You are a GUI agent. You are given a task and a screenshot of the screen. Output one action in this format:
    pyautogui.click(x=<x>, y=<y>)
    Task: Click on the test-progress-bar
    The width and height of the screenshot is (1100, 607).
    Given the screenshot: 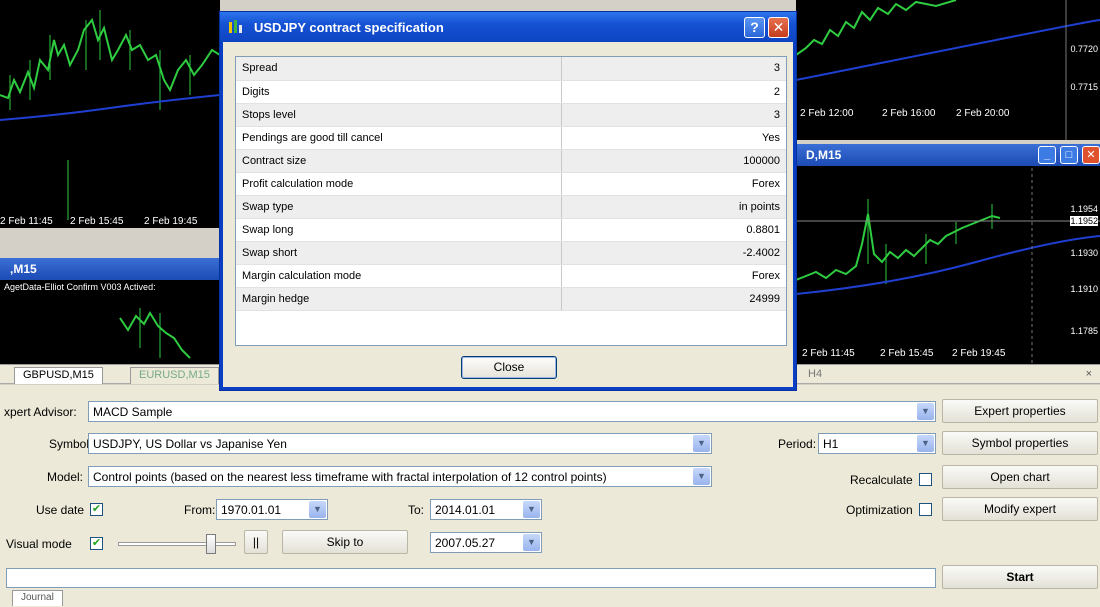 What is the action you would take?
    pyautogui.click(x=471, y=578)
    